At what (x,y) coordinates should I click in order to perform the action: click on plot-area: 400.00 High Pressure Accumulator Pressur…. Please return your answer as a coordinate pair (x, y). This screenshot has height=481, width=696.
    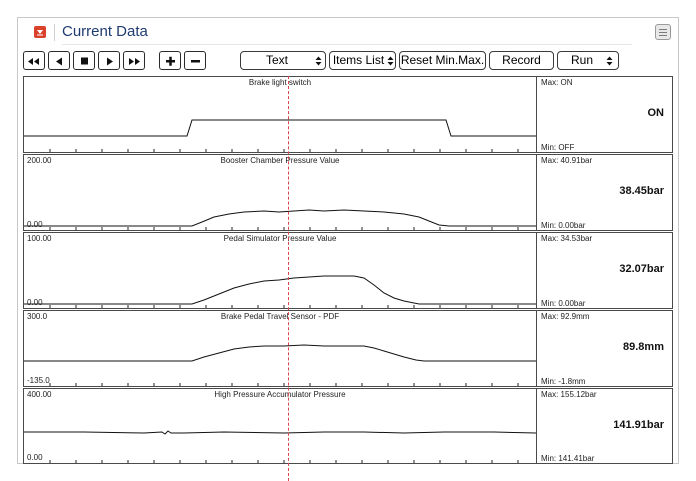
    Looking at the image, I should click on (280, 426).